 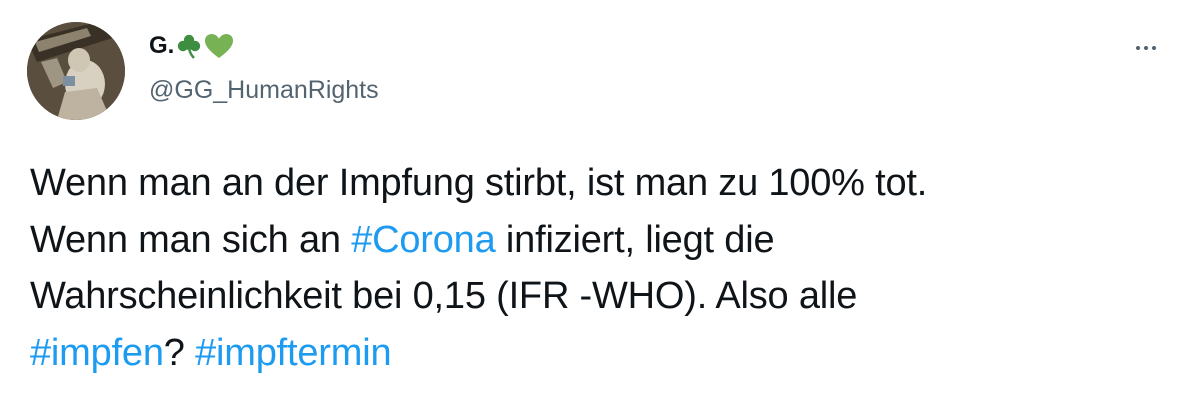 What do you see at coordinates (179, 352) in the screenshot?
I see `tweet-text-segment: ?` at bounding box center [179, 352].